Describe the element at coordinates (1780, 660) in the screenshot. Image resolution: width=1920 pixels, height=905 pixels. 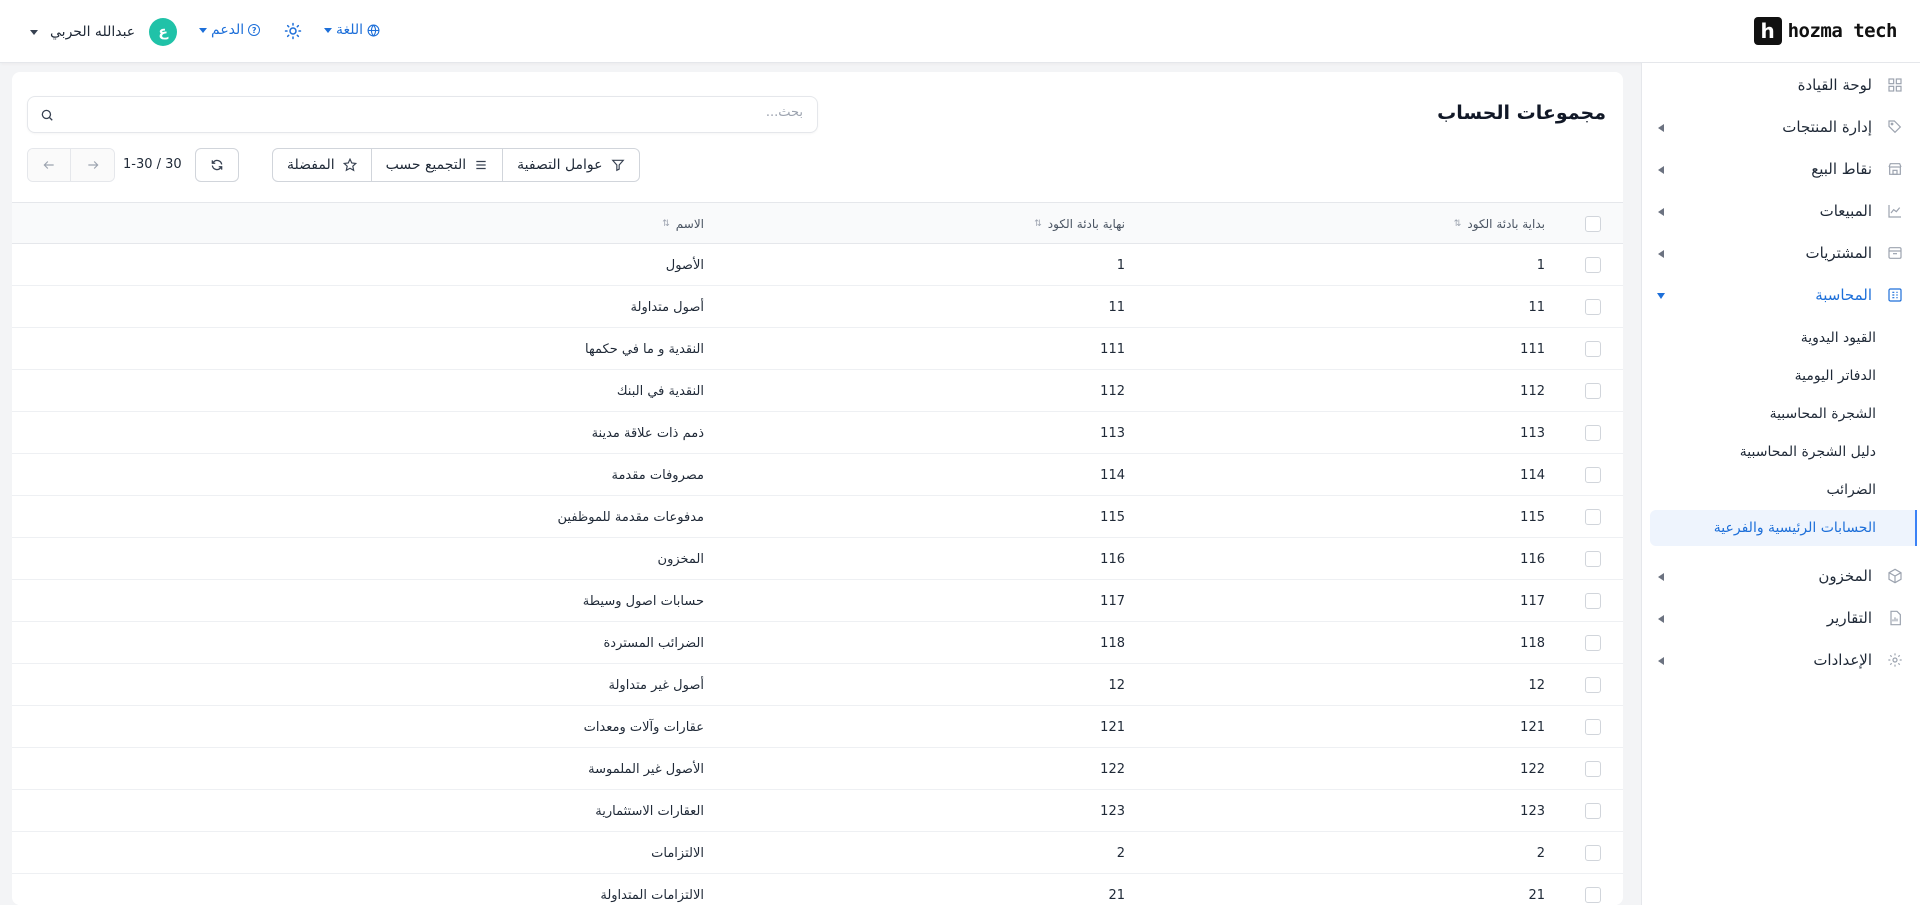
I see `sidebar-item-settings: الإعدادات` at that location.